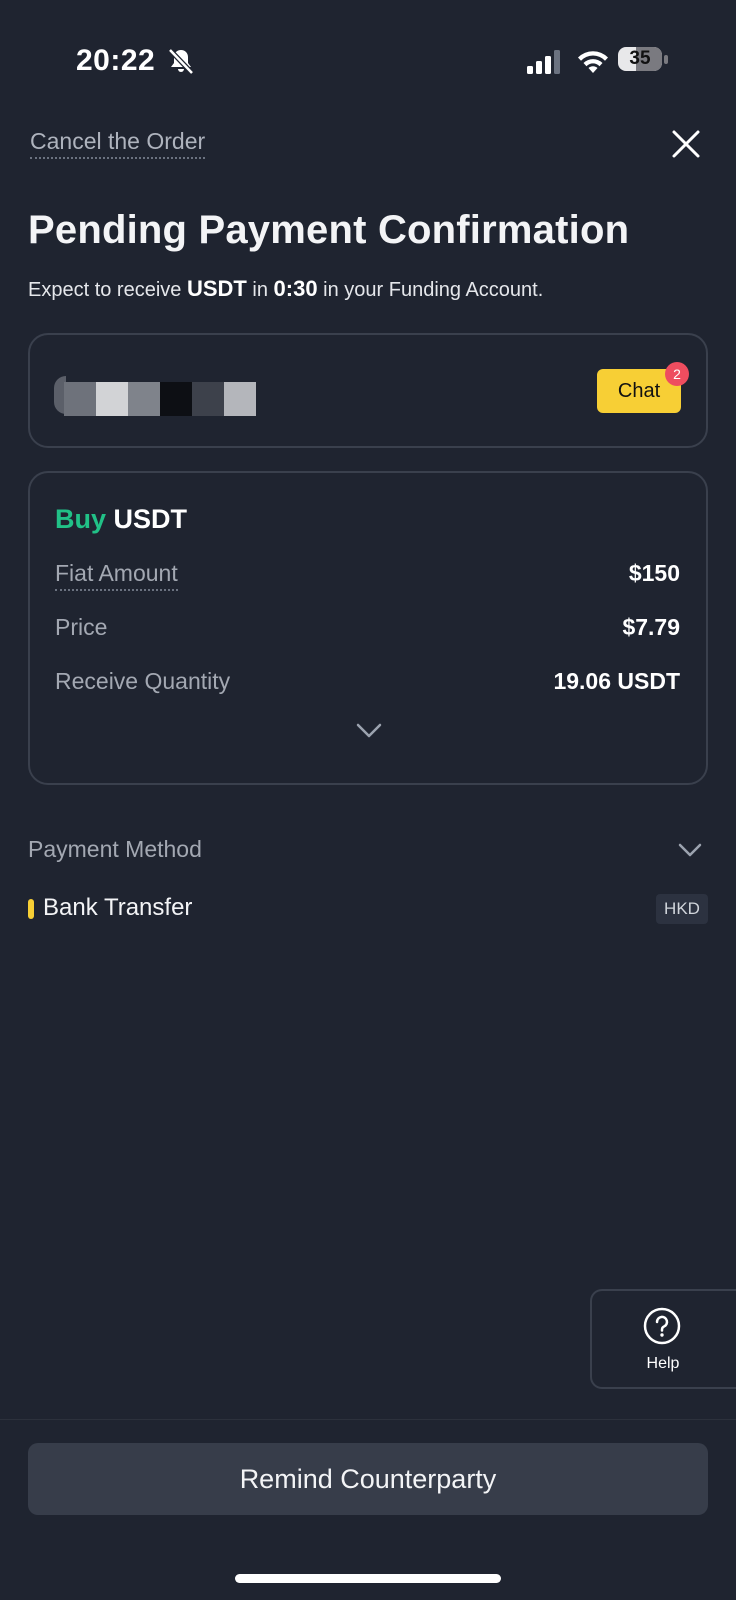 The width and height of the screenshot is (736, 1600). What do you see at coordinates (368, 1419) in the screenshot?
I see `footer-divider` at bounding box center [368, 1419].